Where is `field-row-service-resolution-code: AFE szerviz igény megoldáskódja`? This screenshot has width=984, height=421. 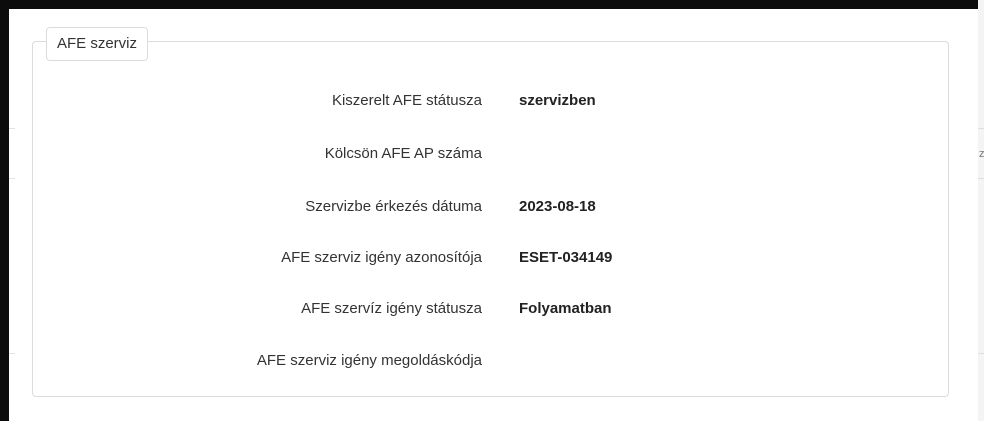
field-row-service-resolution-code: AFE szerviz igény megoldáskódja is located at coordinates (492, 361).